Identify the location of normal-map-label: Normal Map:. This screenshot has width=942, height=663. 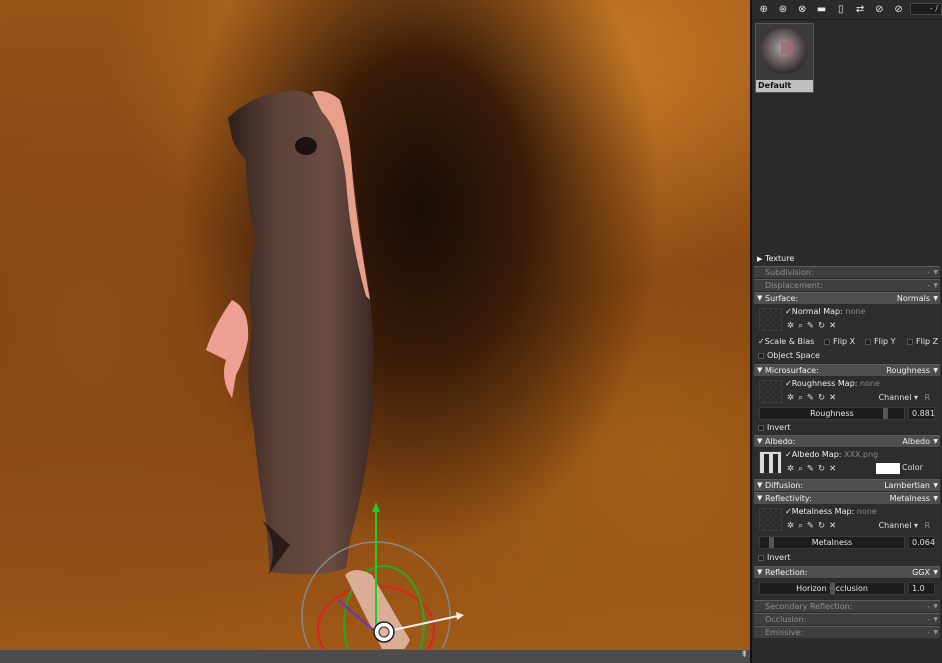
(817, 311).